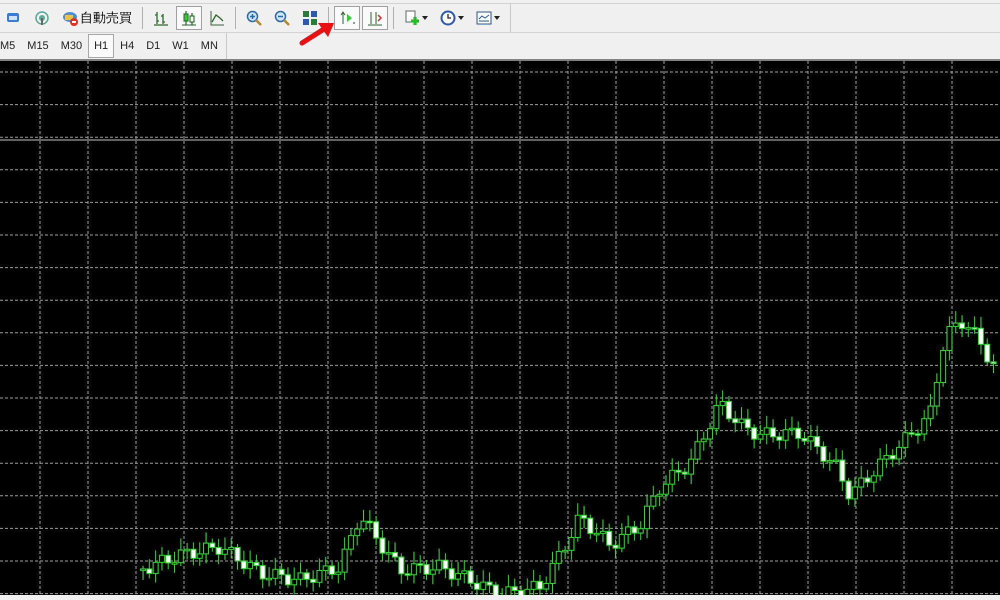 The image size is (1000, 600). What do you see at coordinates (153, 46) in the screenshot?
I see `timeframe-button: D1` at bounding box center [153, 46].